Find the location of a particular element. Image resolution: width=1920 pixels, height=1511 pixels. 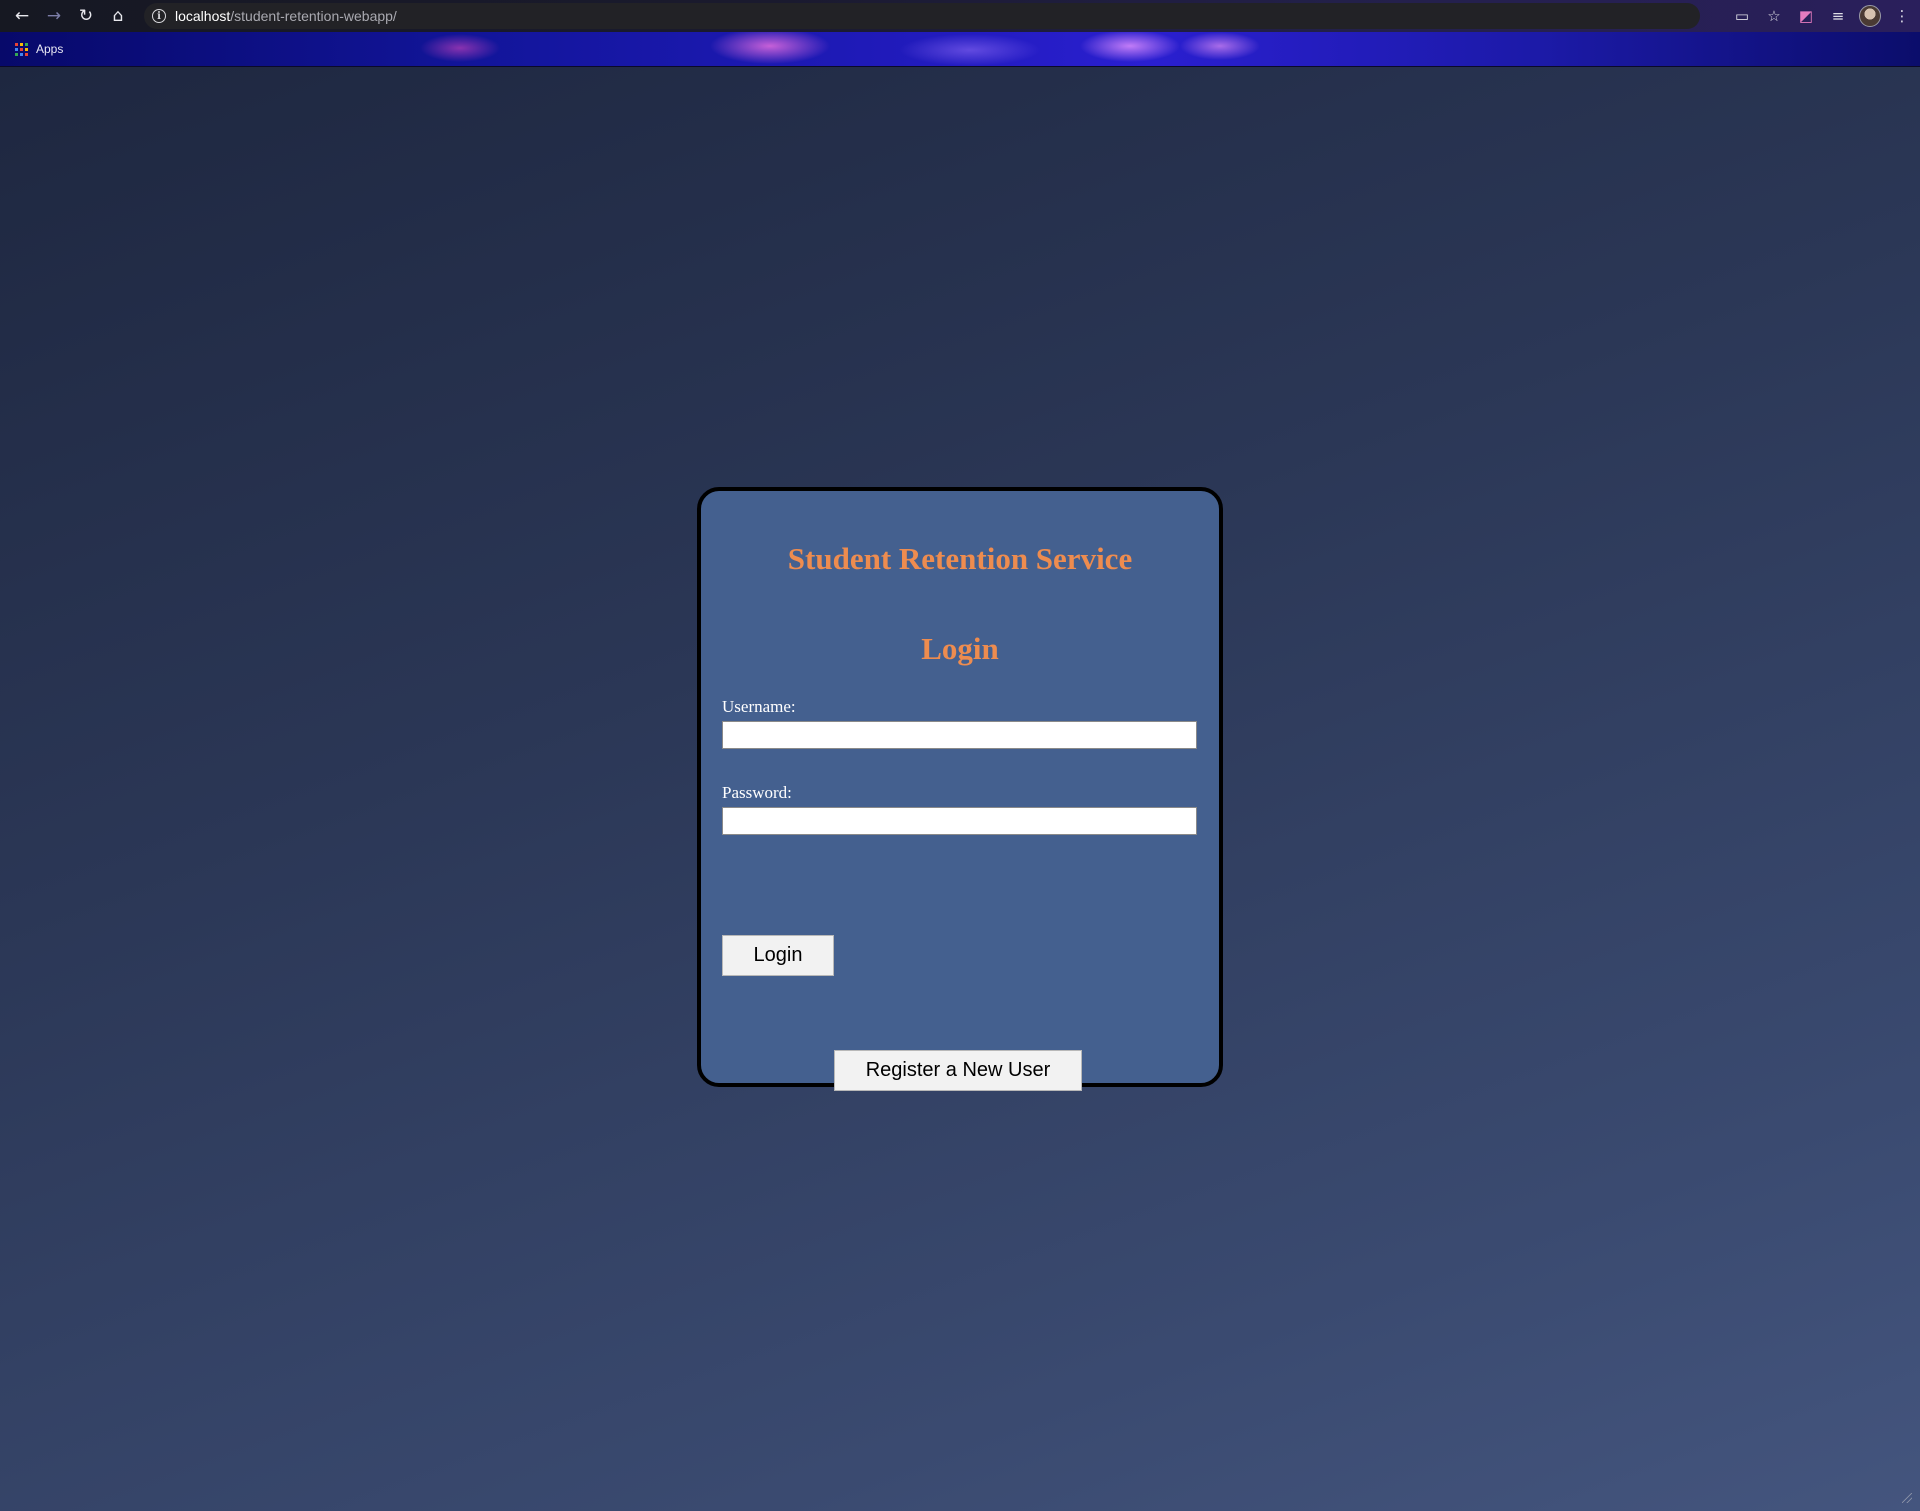

apps-link: Apps is located at coordinates (49, 49).